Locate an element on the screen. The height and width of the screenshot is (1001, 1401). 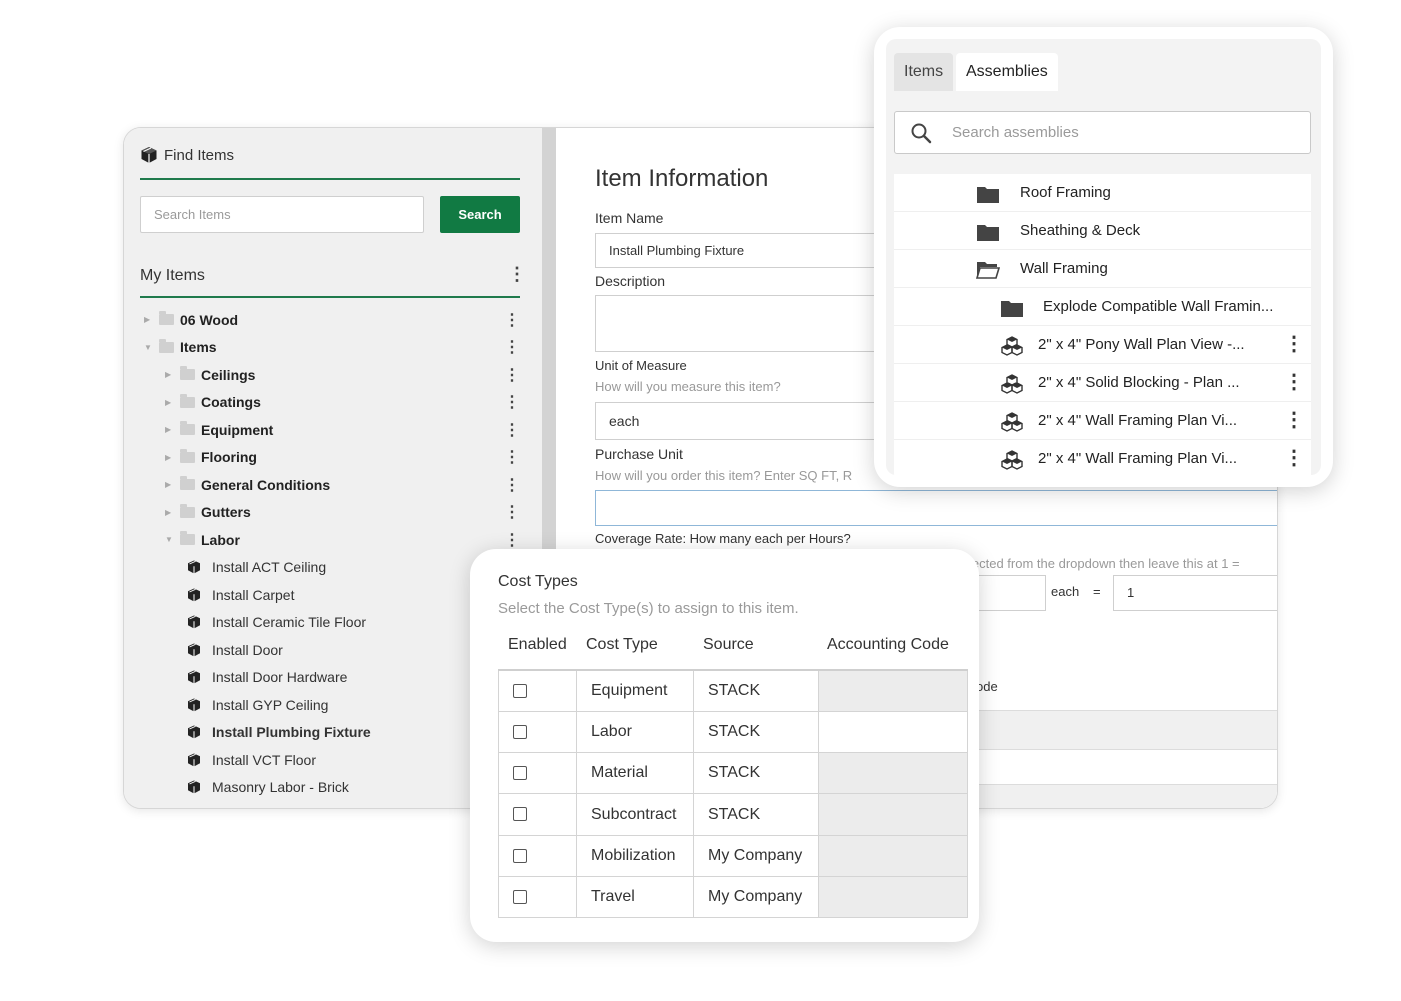
coverage-equals: = is located at coordinates (1097, 591).